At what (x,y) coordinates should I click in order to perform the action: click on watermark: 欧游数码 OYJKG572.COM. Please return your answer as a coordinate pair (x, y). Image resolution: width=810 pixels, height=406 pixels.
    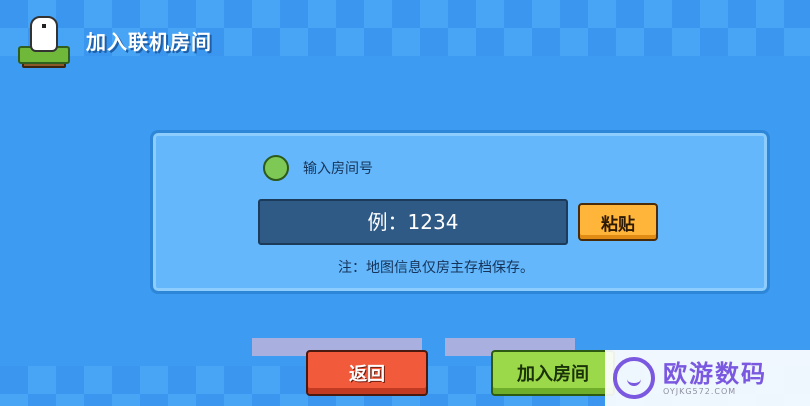
    Looking at the image, I should click on (707, 378).